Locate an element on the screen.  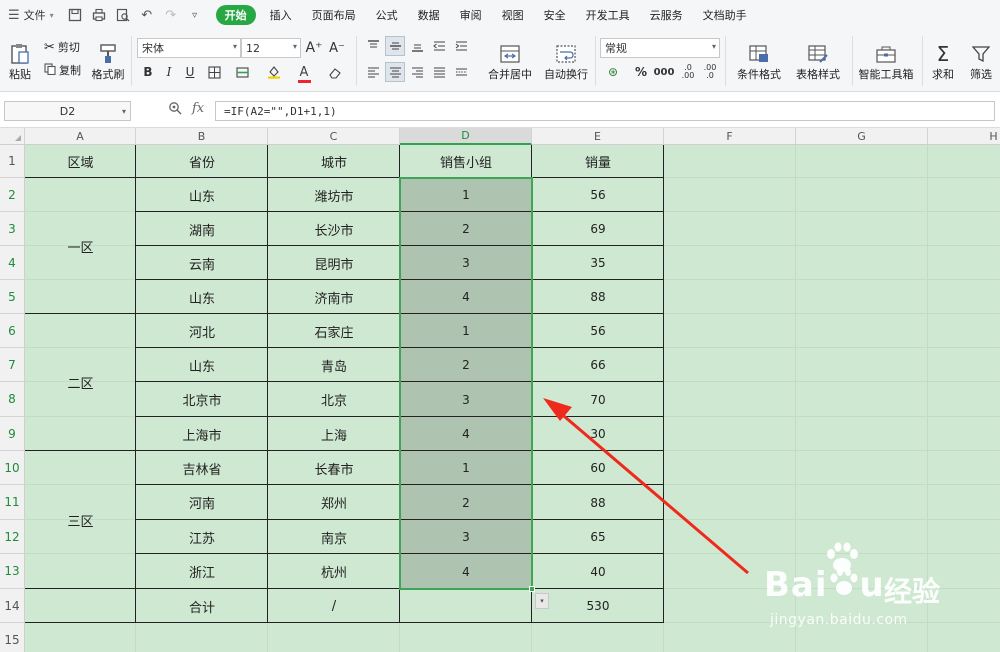
align-center-icon is located at coordinates (395, 72).